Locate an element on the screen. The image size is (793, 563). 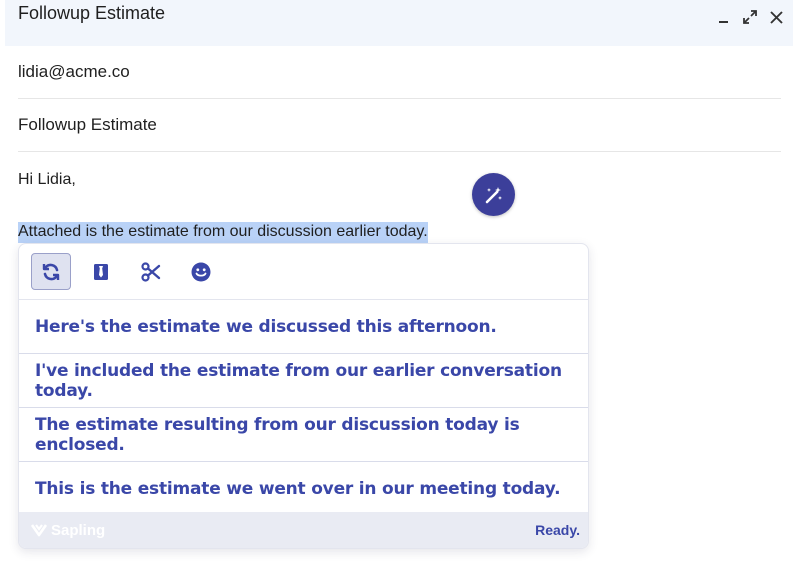
close-icon is located at coordinates (776, 17).